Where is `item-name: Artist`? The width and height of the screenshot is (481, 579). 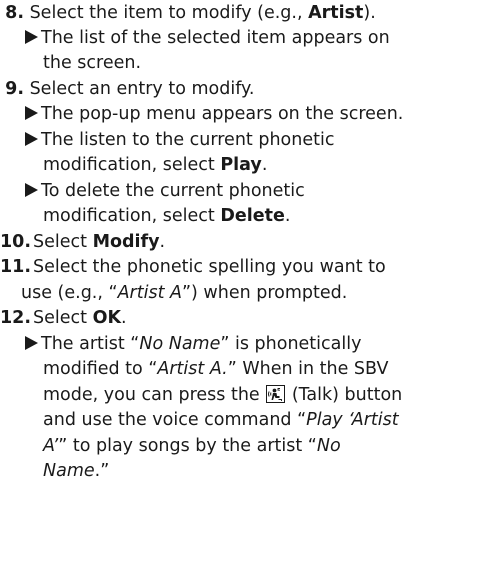 item-name: Artist is located at coordinates (336, 13).